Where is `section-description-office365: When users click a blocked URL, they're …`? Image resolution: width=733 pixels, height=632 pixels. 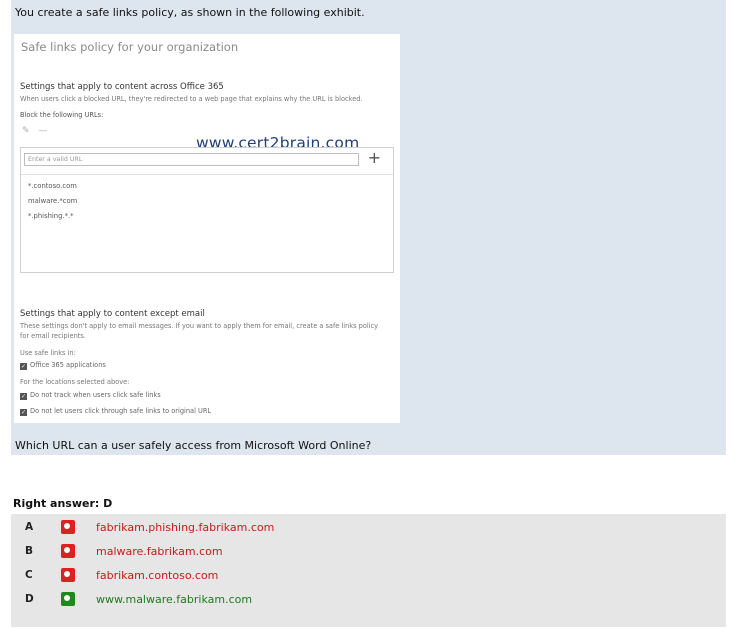 section-description-office365: When users click a blocked URL, they're … is located at coordinates (191, 99).